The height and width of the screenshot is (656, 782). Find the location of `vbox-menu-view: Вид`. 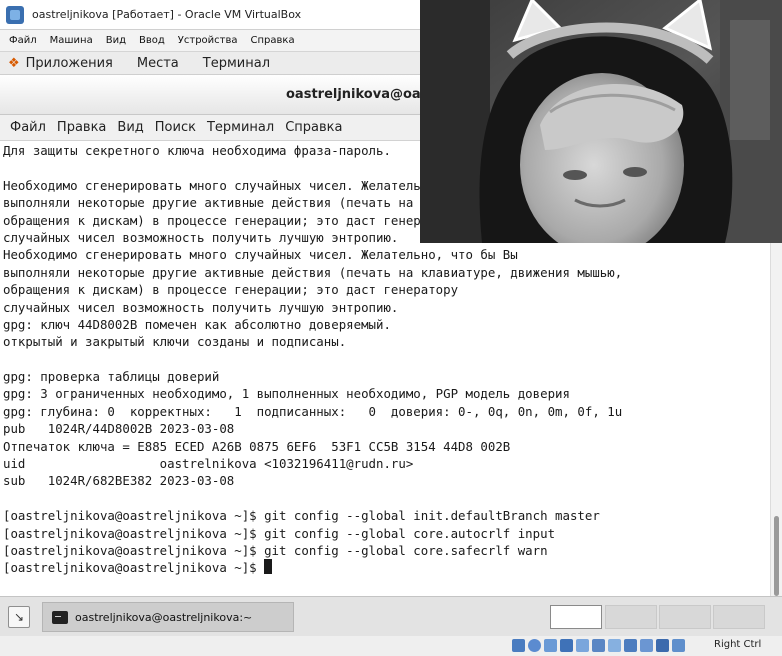

vbox-menu-view: Вид is located at coordinates (116, 40).